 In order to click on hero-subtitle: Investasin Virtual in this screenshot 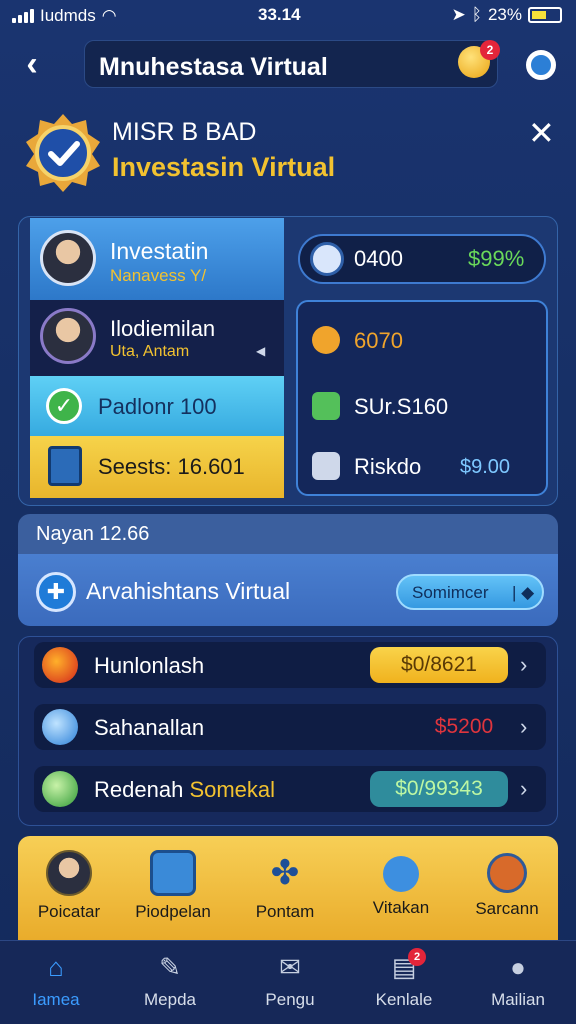, I will do `click(224, 167)`.